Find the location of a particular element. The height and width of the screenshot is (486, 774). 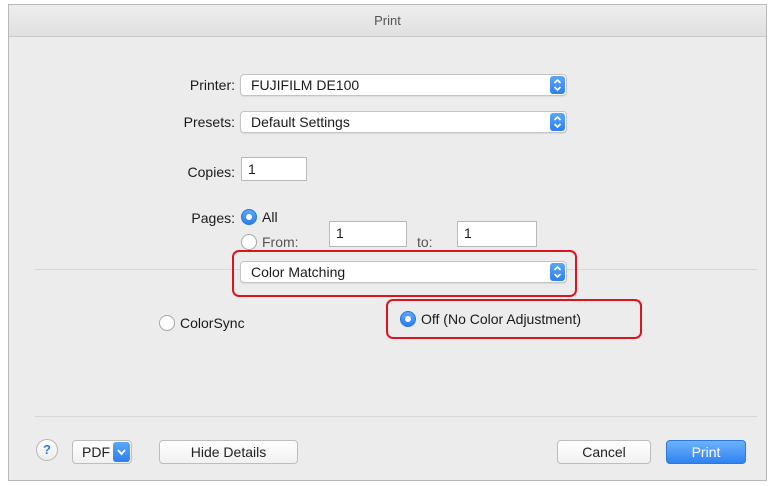

window-title: Print is located at coordinates (387, 21).